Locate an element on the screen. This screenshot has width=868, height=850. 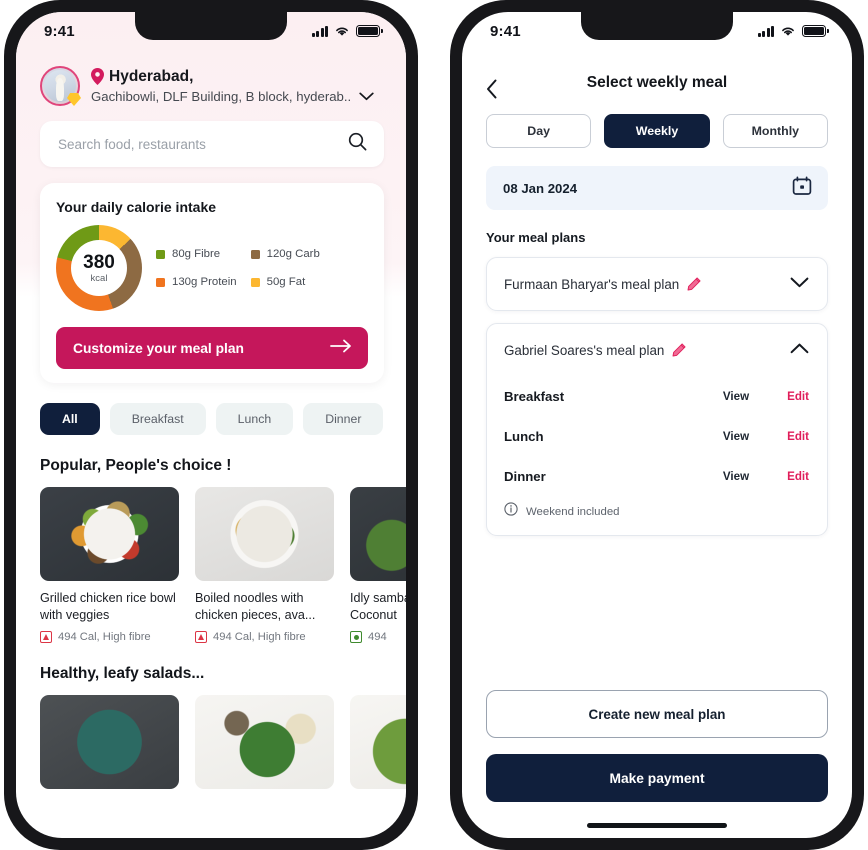
calorie-legend: 80g Fibre 120g Carb 130g Protein 50g Fat is located at coordinates (238, 268).